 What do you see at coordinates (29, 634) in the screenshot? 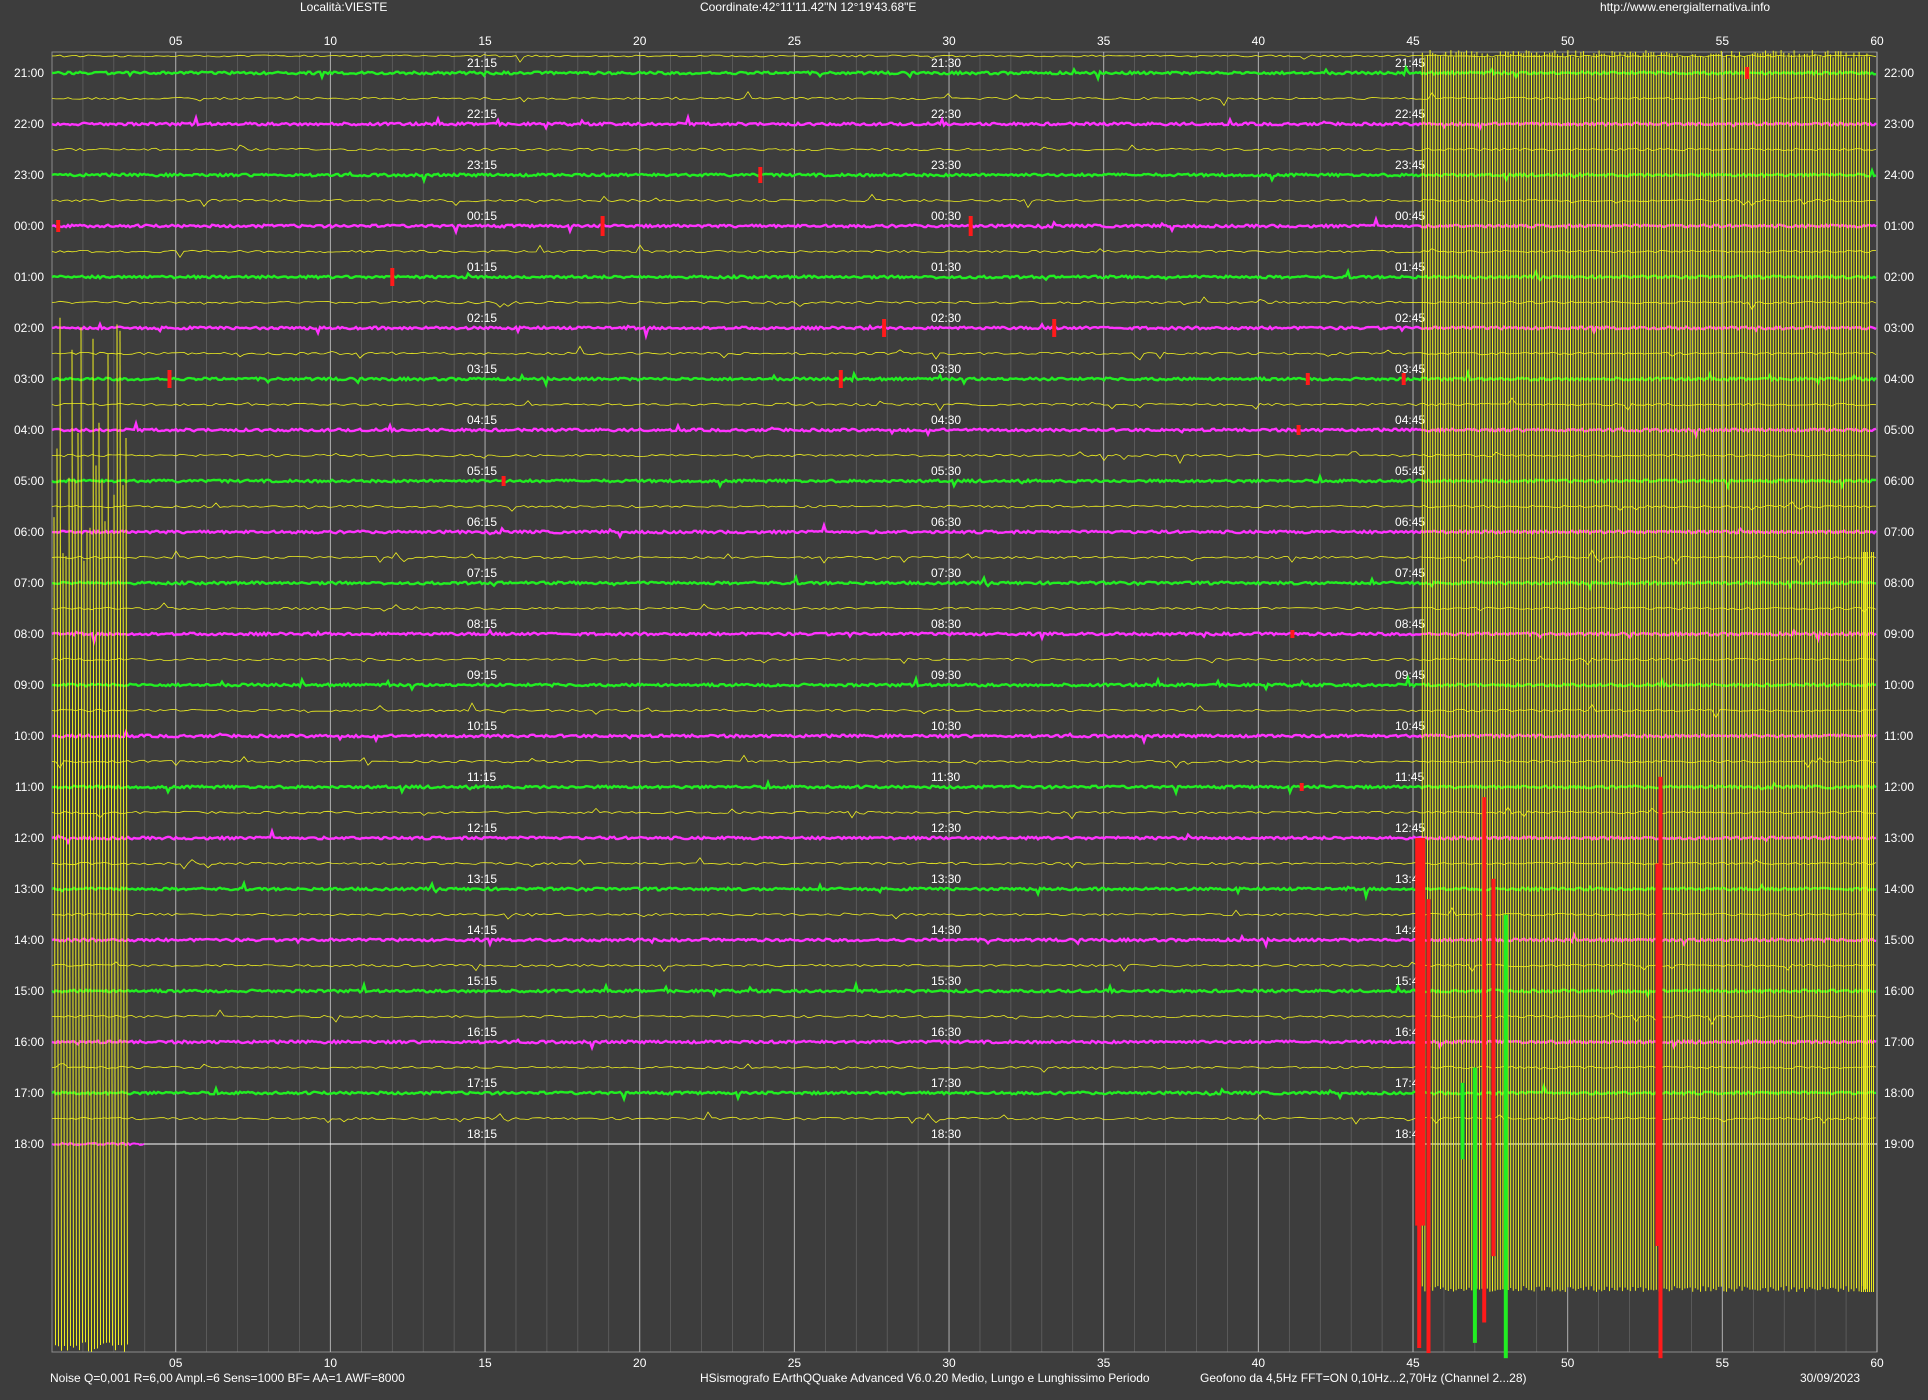
I see `row-time-label-left: 08:00` at bounding box center [29, 634].